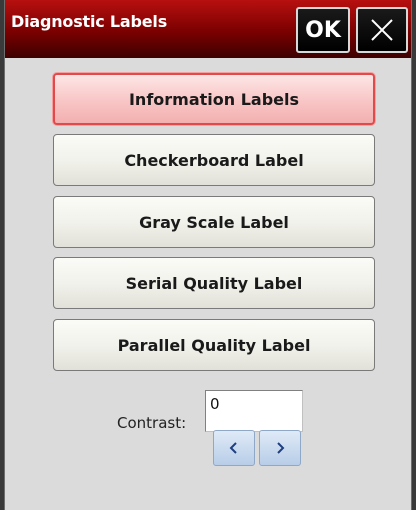  I want to click on gray-scale-label-button: Gray Scale Label, so click(214, 222).